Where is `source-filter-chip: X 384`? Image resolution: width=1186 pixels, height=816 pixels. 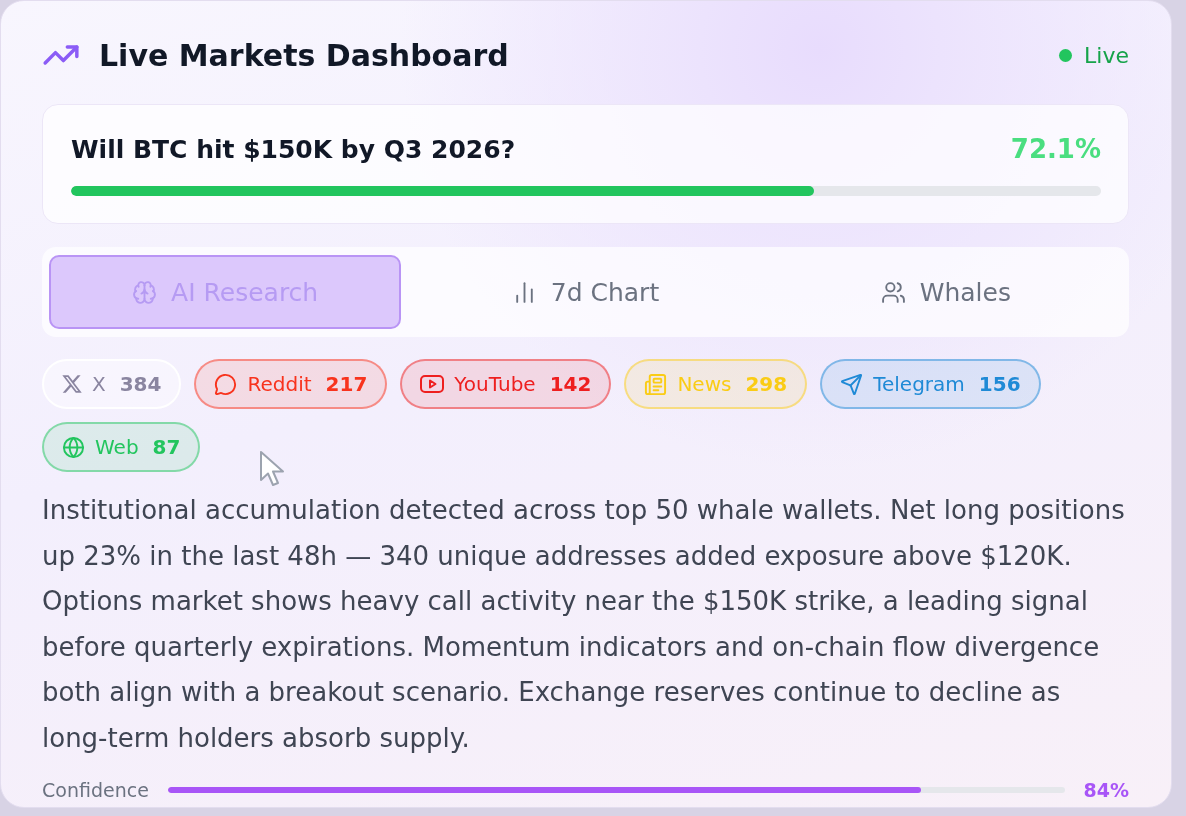 source-filter-chip: X 384 is located at coordinates (112, 384).